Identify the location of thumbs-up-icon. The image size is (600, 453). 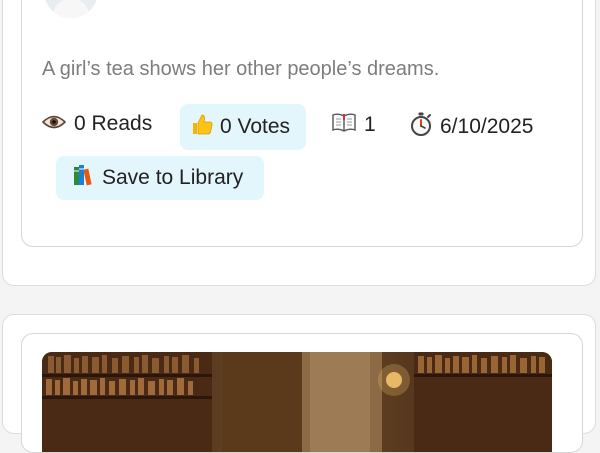
(202, 127).